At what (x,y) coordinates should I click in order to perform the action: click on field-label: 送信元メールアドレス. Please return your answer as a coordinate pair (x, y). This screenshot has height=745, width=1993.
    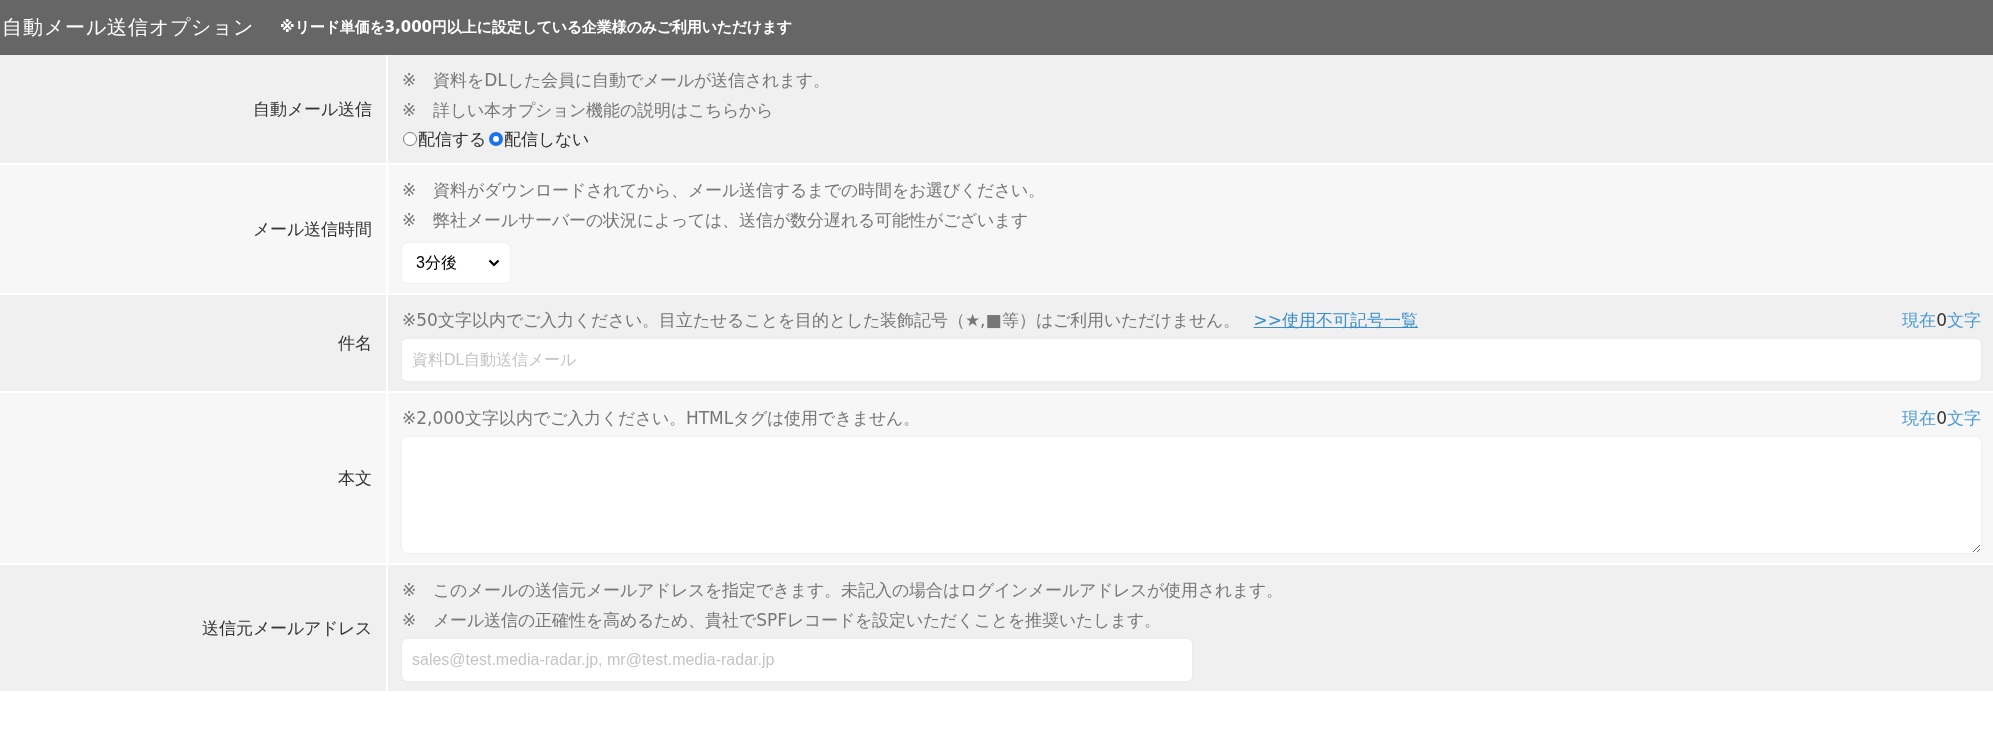
    Looking at the image, I should click on (287, 628).